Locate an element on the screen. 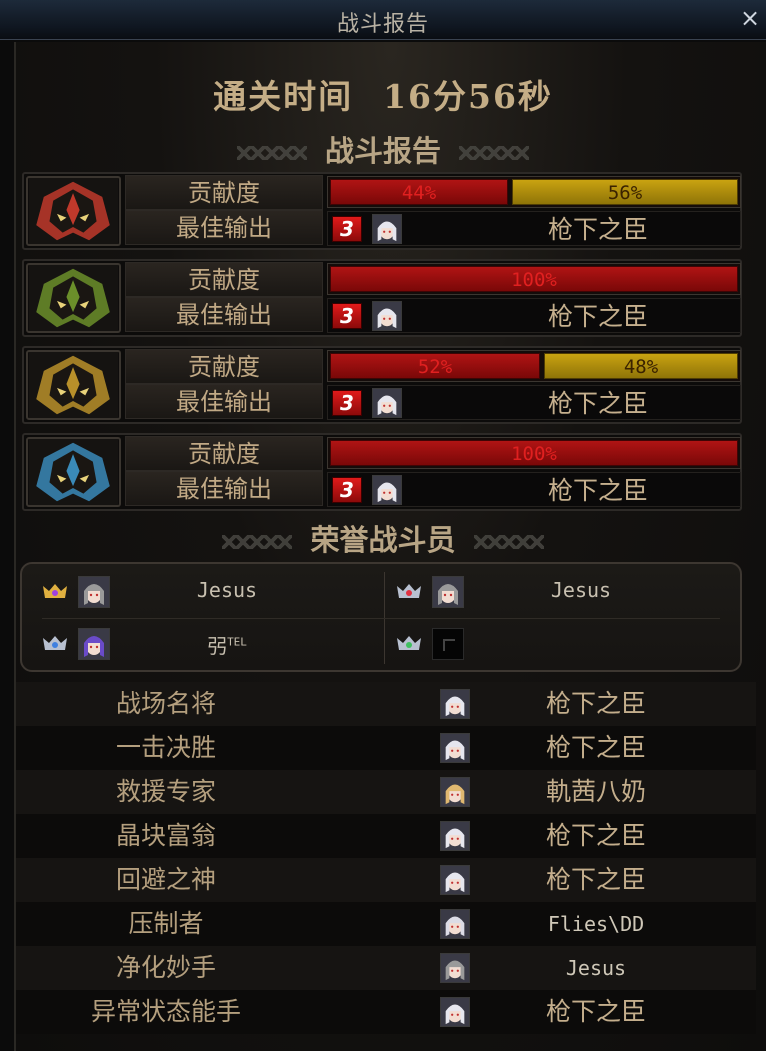  award-title: 一击决胜 is located at coordinates (165, 747).